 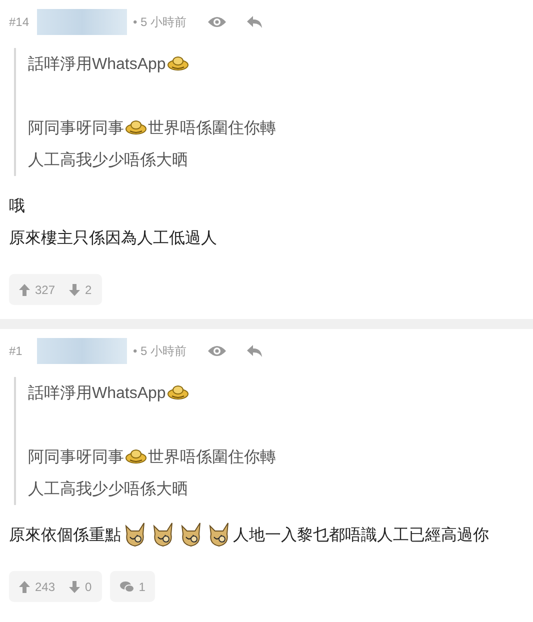 What do you see at coordinates (16, 351) in the screenshot?
I see `post-number: #1` at bounding box center [16, 351].